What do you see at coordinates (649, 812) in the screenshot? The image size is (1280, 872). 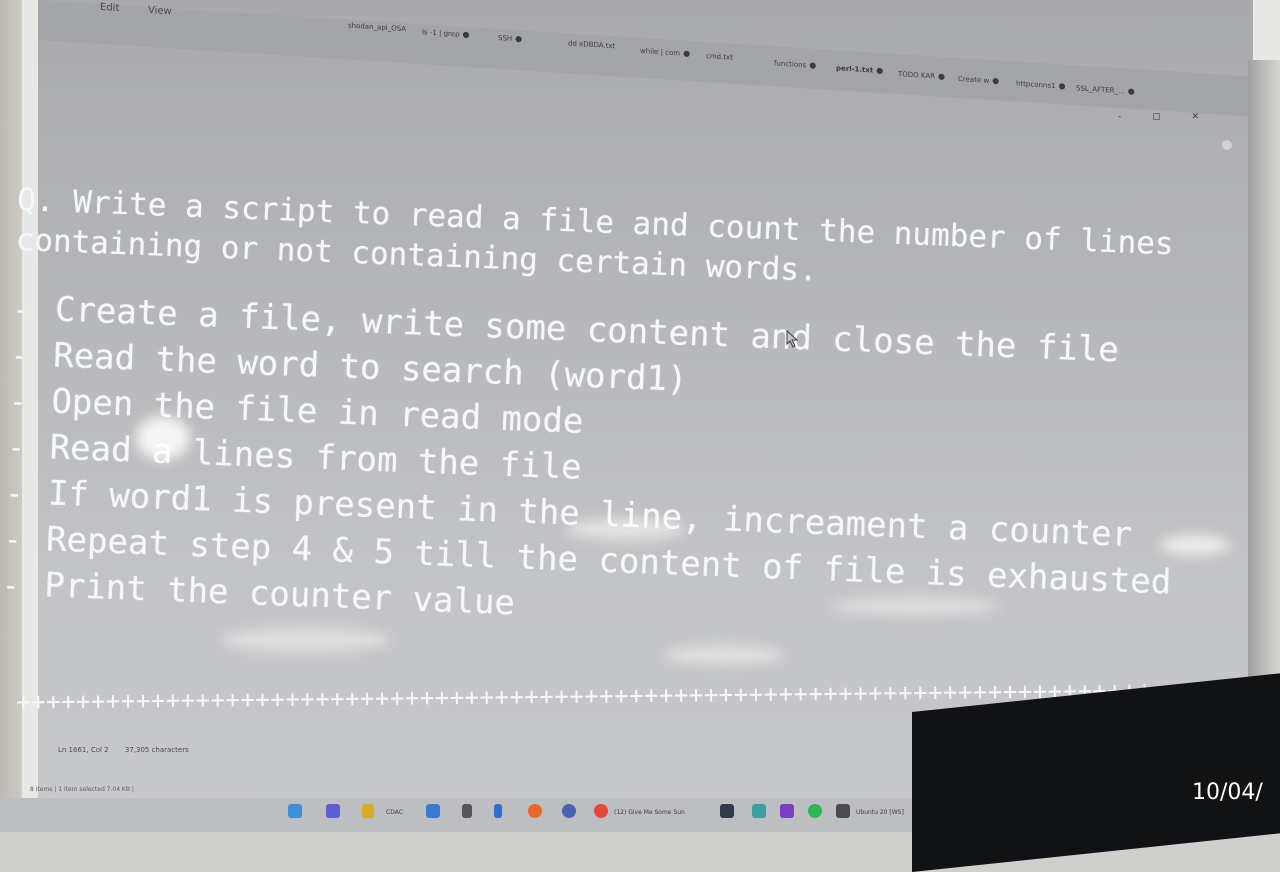 I see `taskbar-browser-label: (12) Give Me Some Sun` at bounding box center [649, 812].